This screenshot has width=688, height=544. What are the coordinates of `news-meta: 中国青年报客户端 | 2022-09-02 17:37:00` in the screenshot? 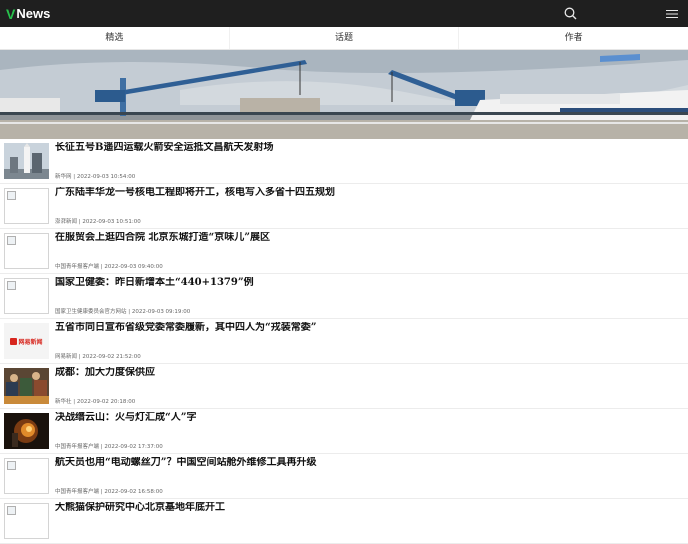 It's located at (109, 447).